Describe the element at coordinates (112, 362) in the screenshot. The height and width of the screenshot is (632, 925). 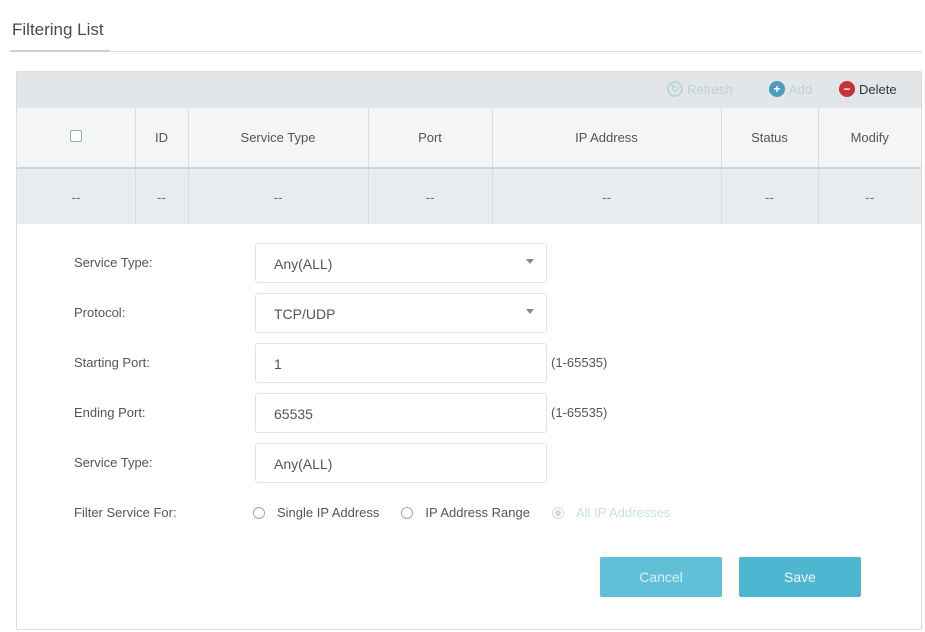
I see `starting-port-label: Starting Port:` at that location.